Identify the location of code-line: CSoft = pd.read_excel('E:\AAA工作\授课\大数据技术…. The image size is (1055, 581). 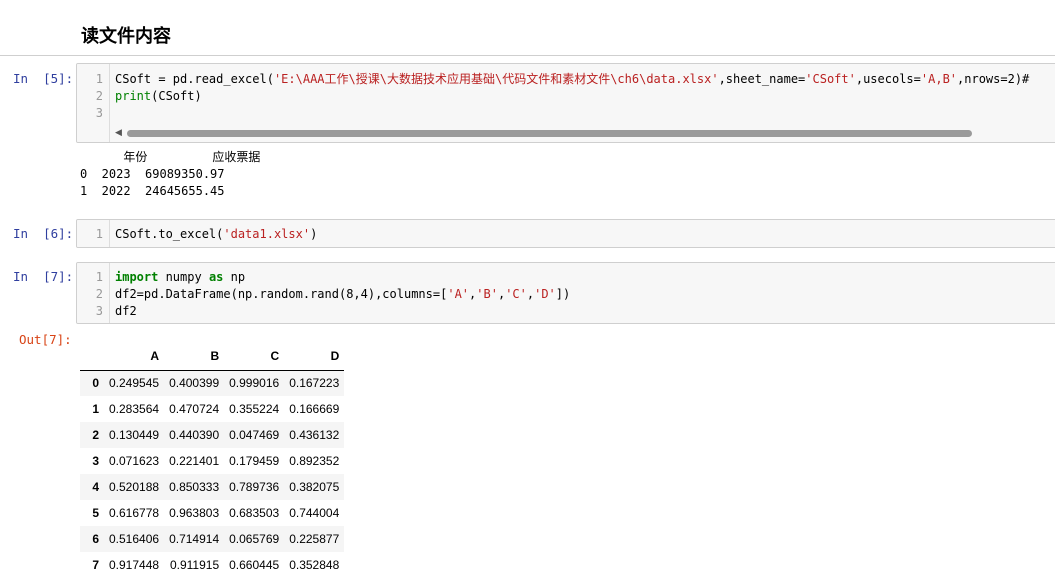
(572, 79).